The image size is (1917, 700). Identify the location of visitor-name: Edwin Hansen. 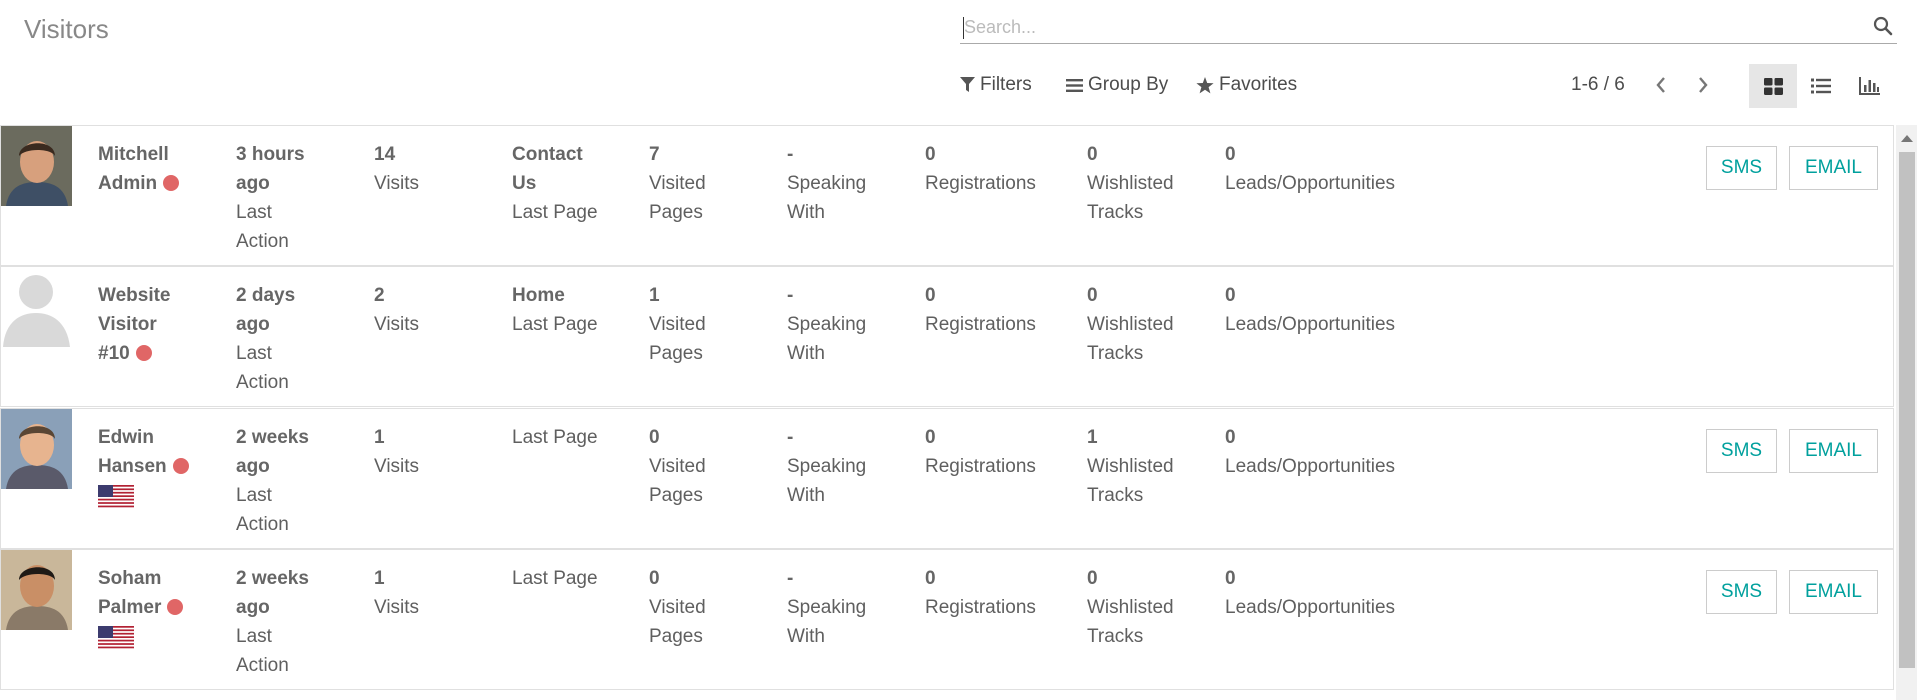
(147, 452).